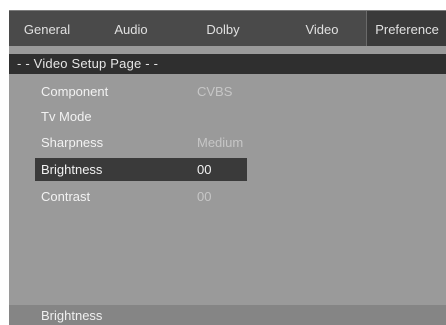  I want to click on menu-item-component: Component CVBS, so click(141, 91).